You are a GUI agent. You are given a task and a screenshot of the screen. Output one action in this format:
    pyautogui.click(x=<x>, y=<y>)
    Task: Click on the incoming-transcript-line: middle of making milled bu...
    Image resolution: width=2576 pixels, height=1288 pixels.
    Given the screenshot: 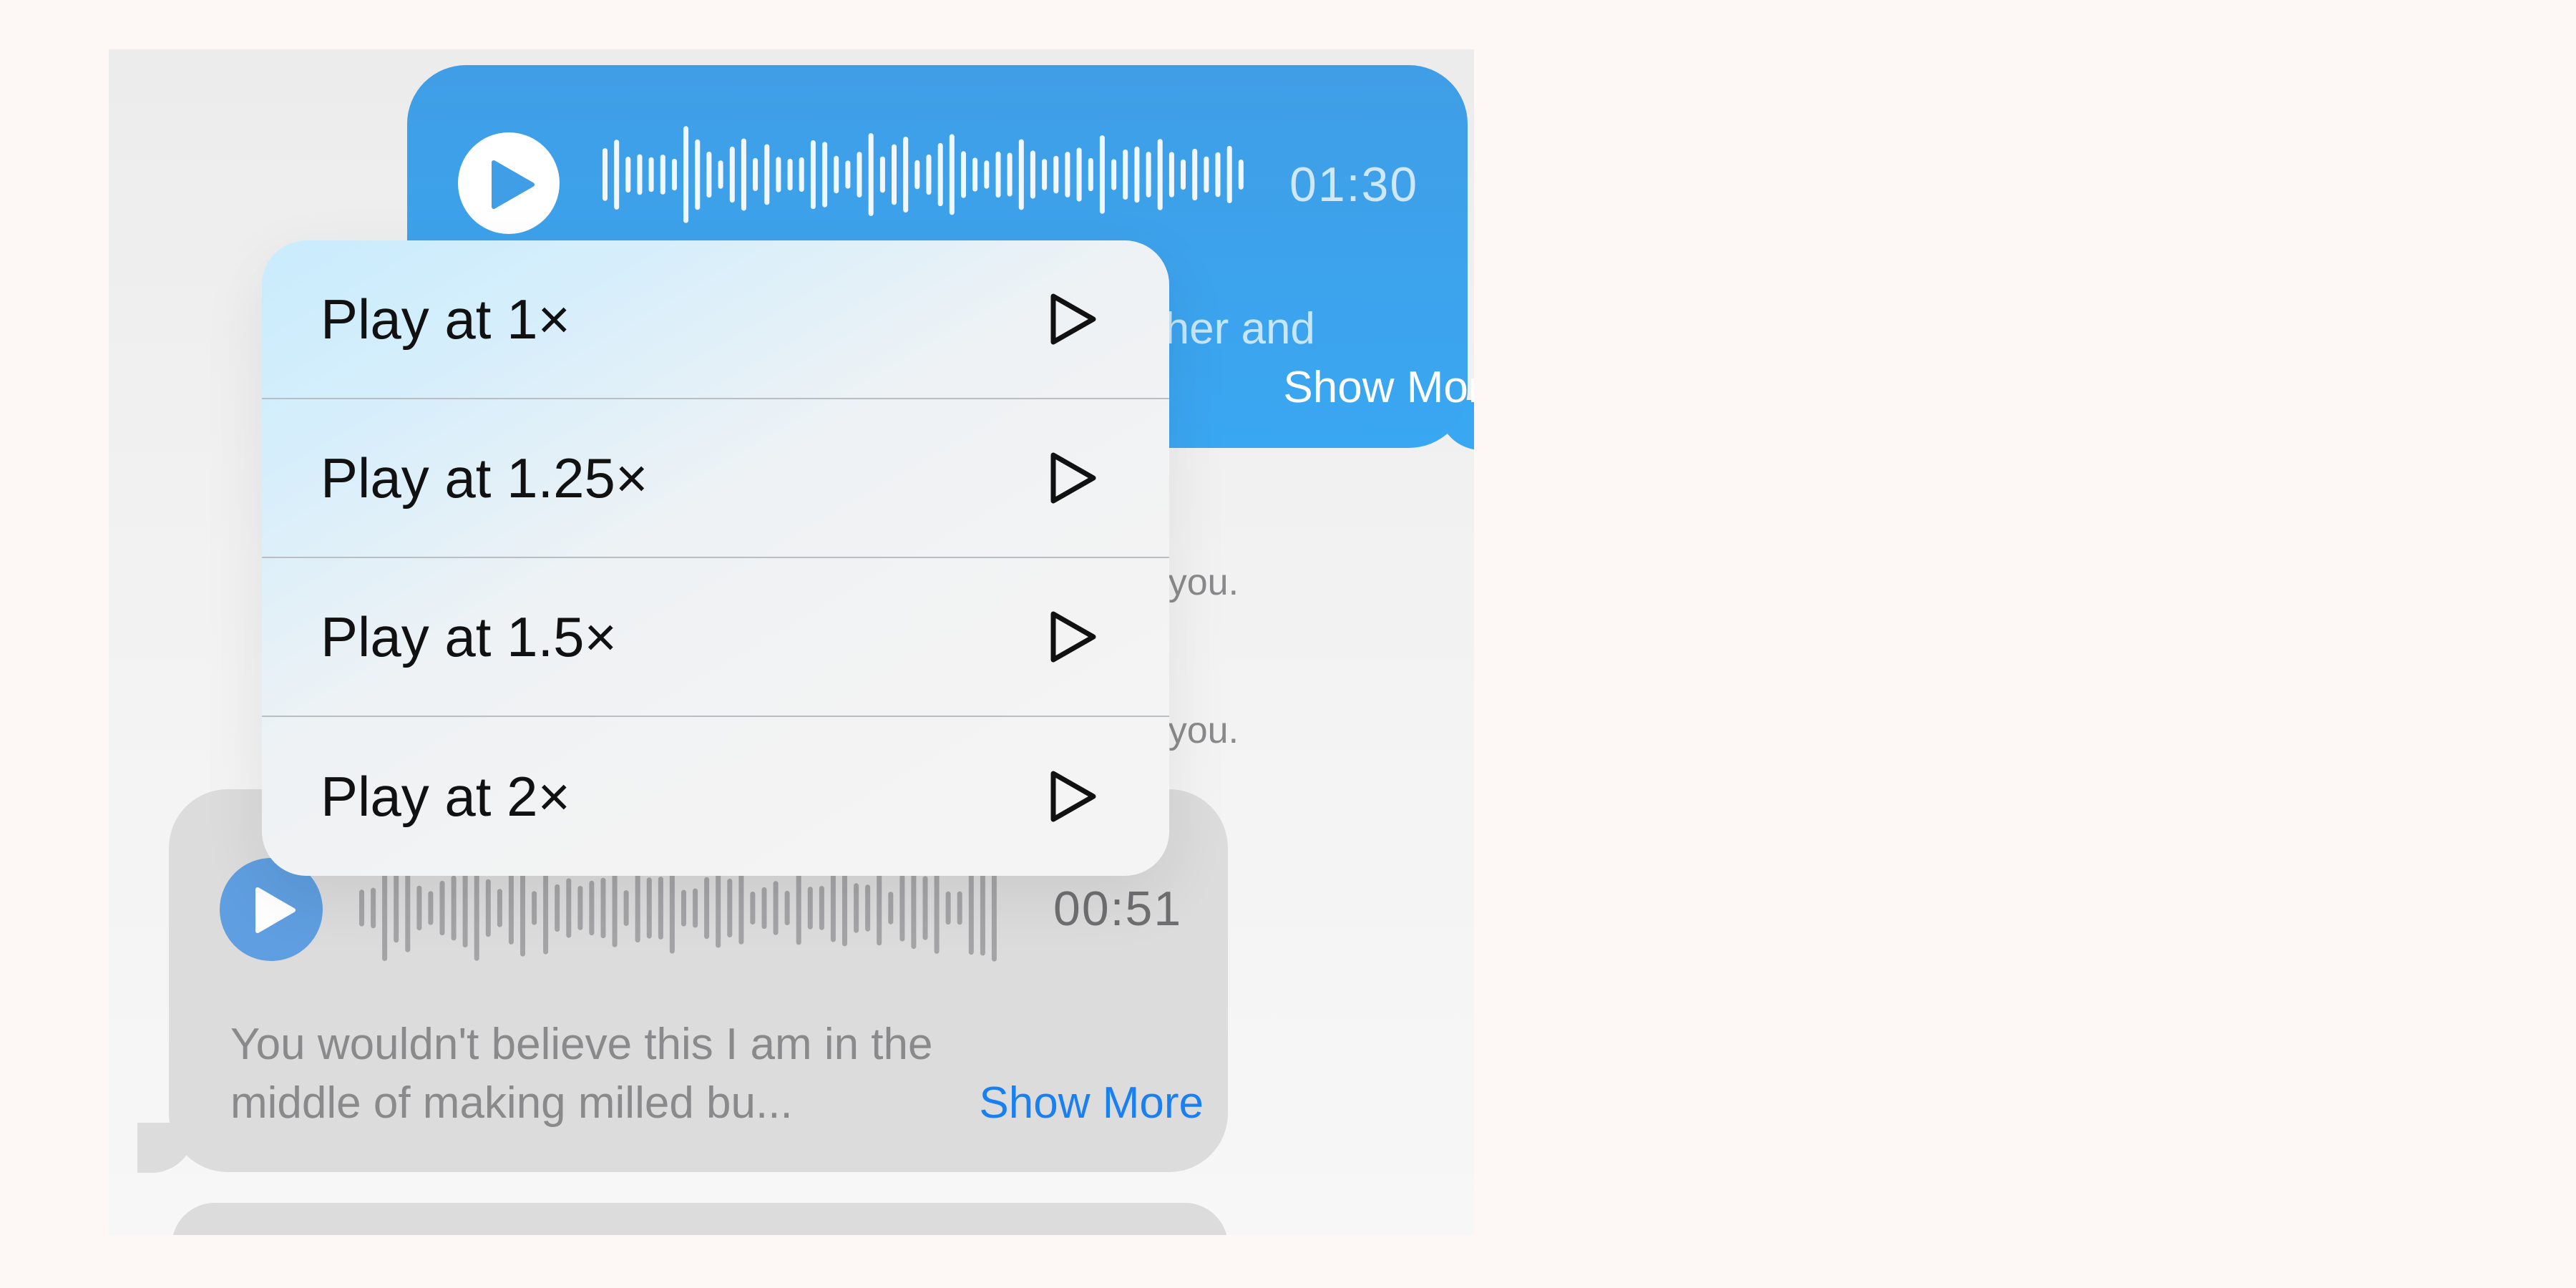 What is the action you would take?
    pyautogui.click(x=511, y=1103)
    